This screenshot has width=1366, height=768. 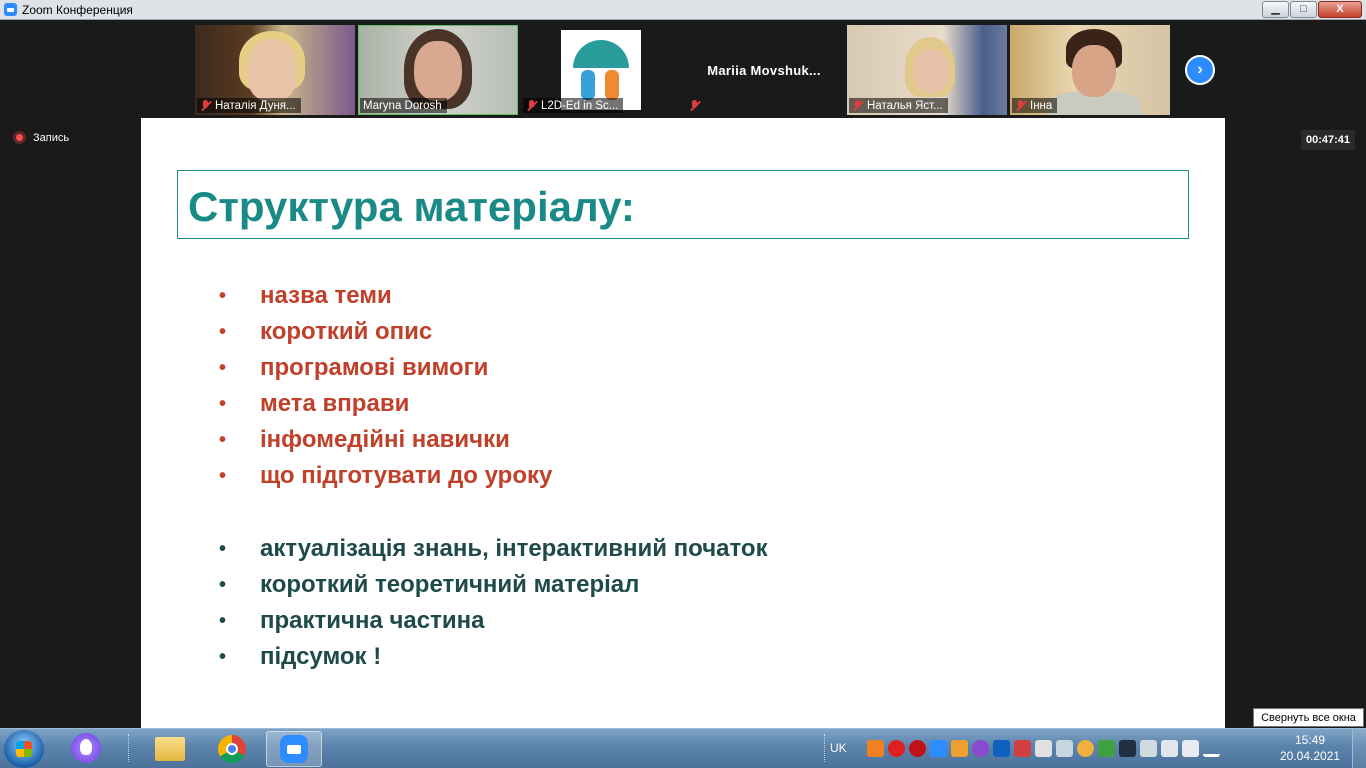 What do you see at coordinates (493, 657) in the screenshot?
I see `list-item: • підсумок !` at bounding box center [493, 657].